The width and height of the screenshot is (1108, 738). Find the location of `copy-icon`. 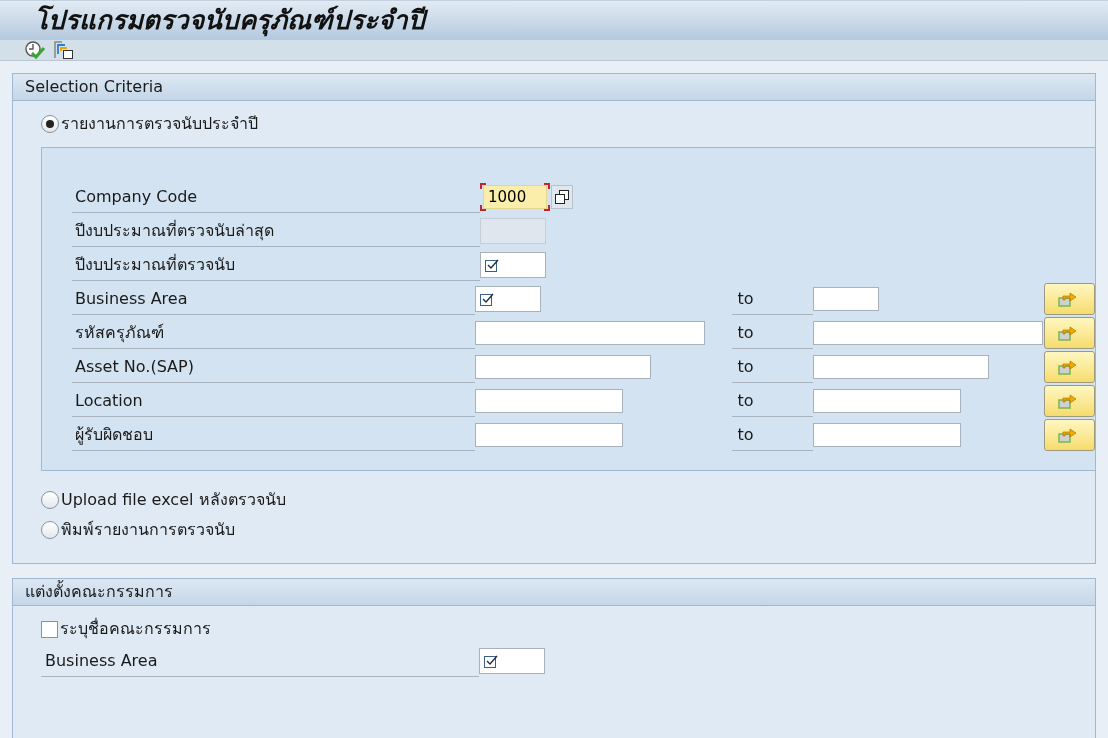

copy-icon is located at coordinates (562, 197).